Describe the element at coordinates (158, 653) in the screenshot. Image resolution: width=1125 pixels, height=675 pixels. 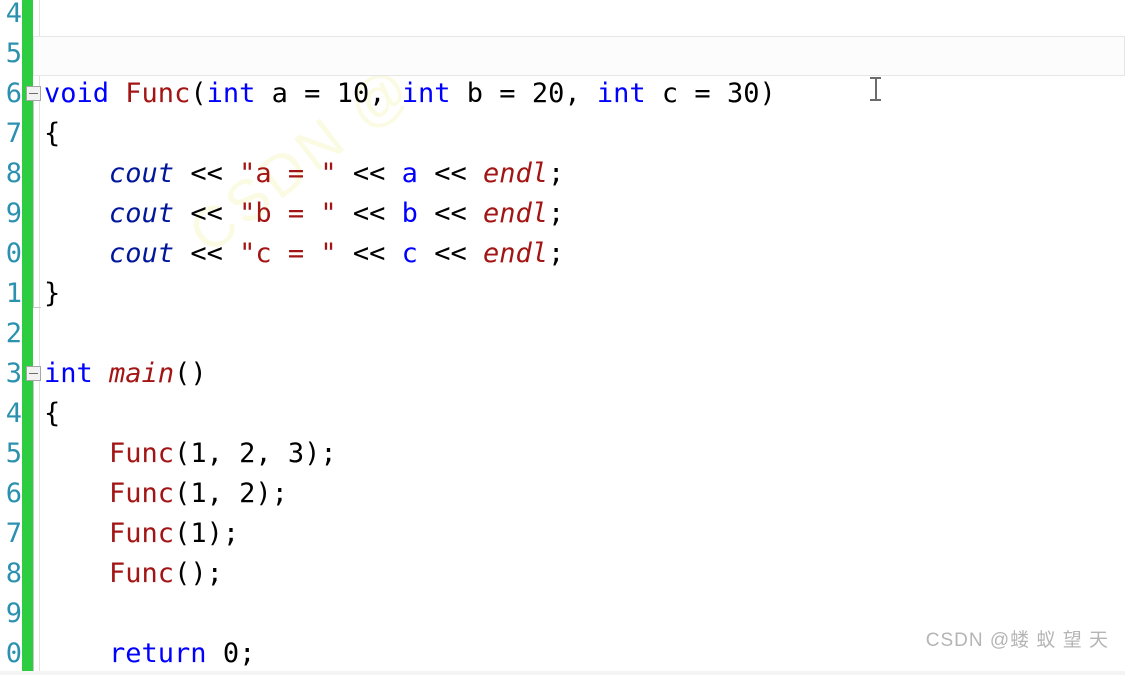
I see `code-token: return` at that location.